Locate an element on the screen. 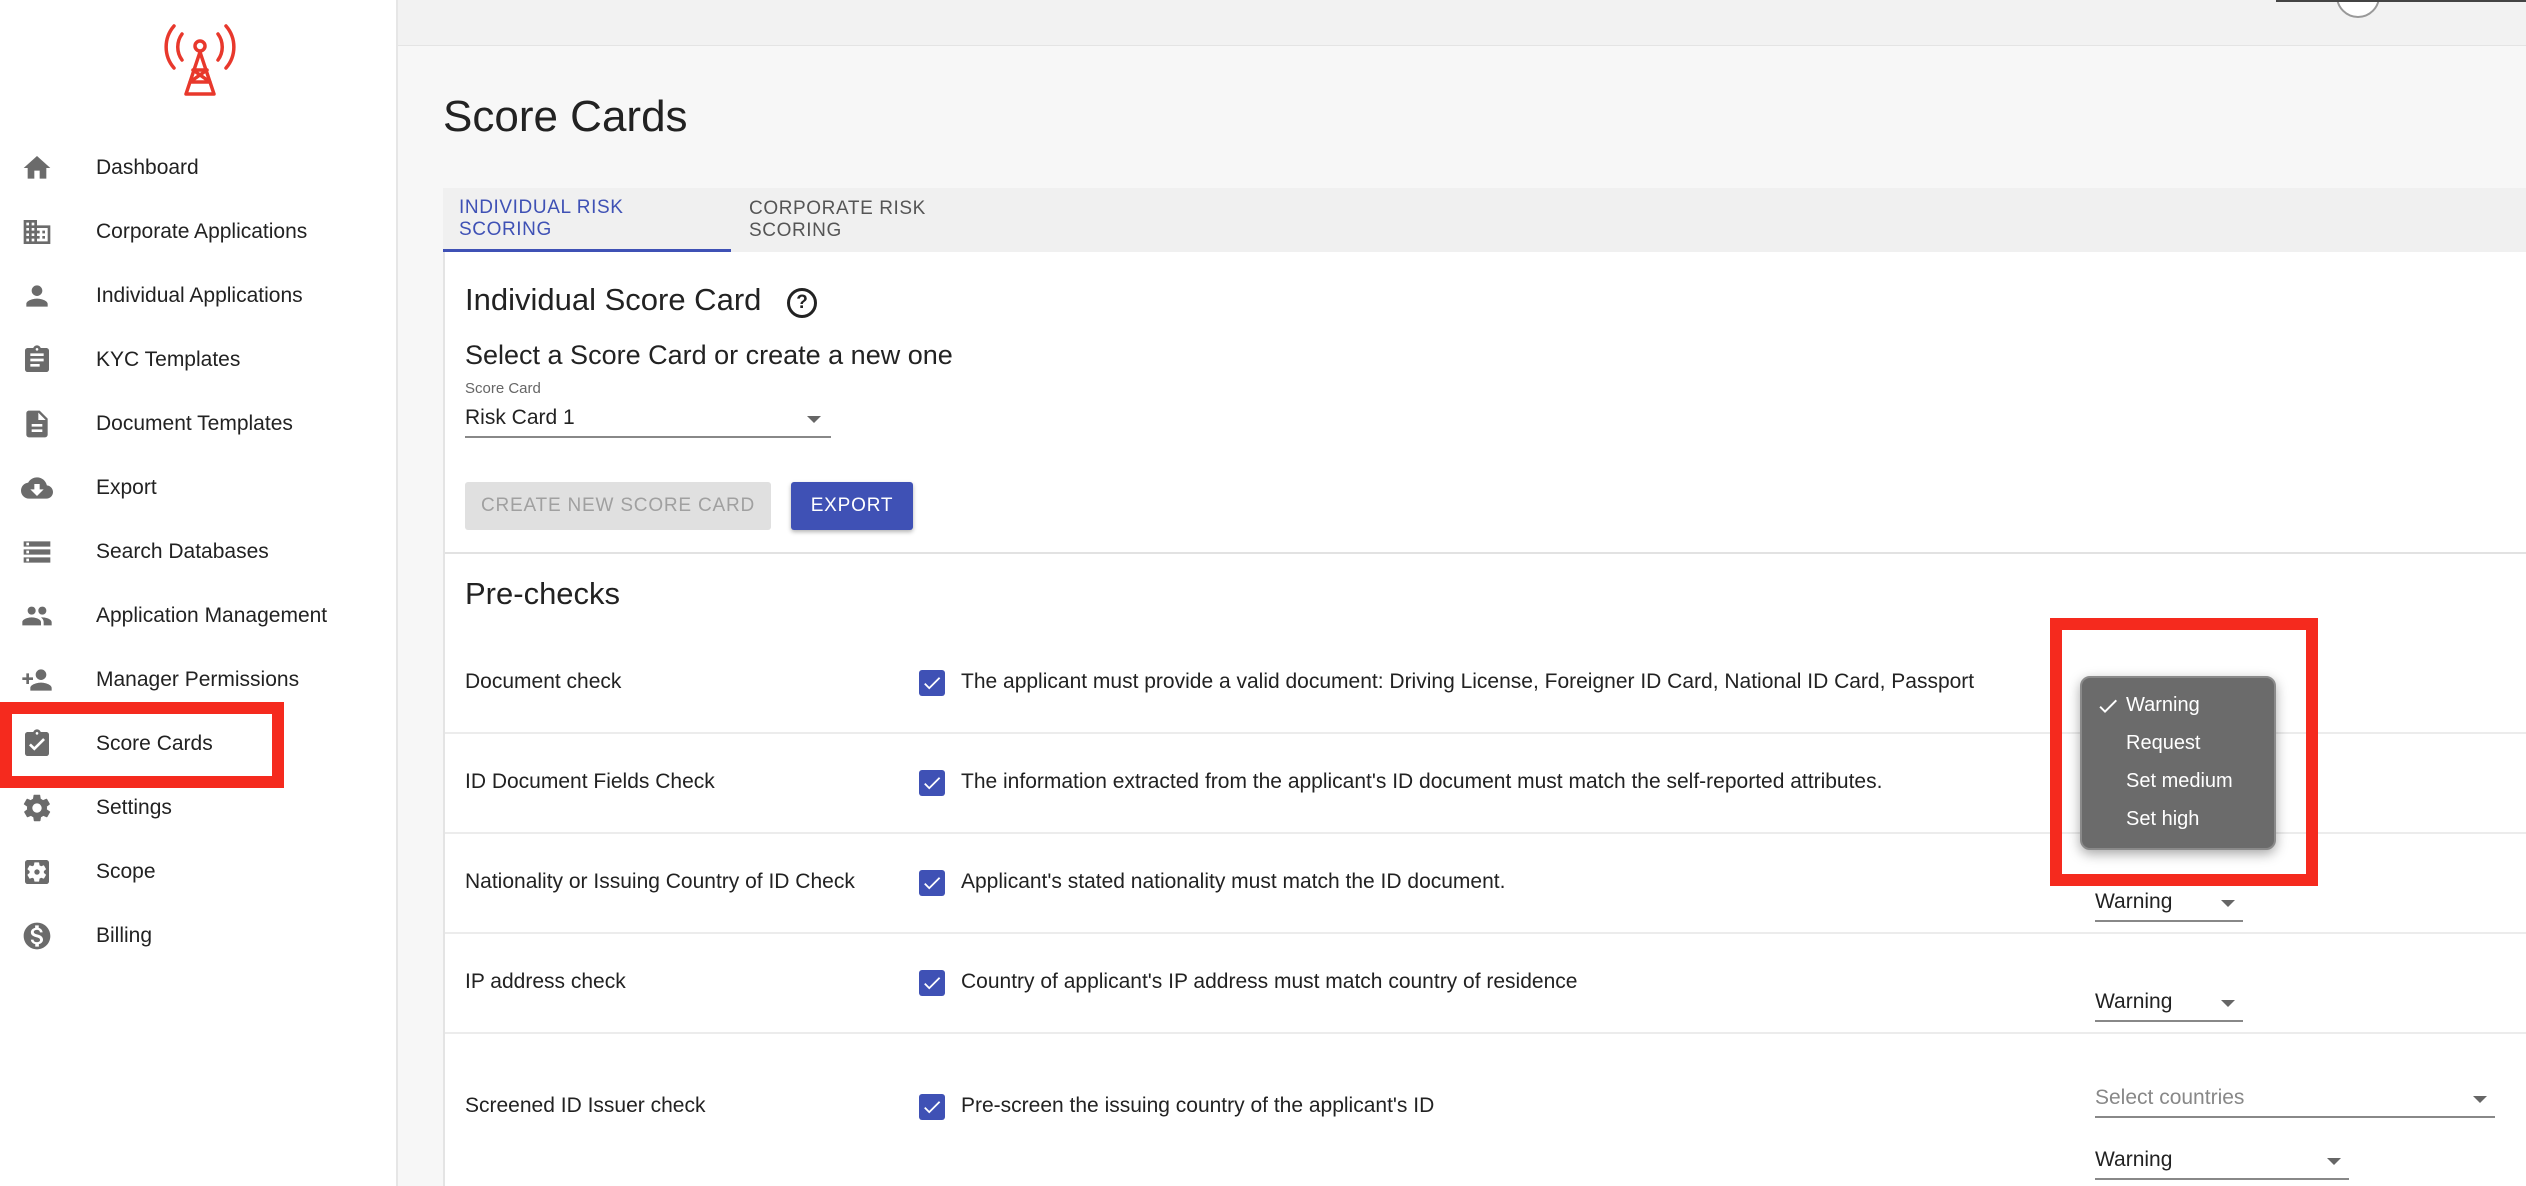  sidebar-item-corporate-applications: Corporate Applications is located at coordinates (199, 232).